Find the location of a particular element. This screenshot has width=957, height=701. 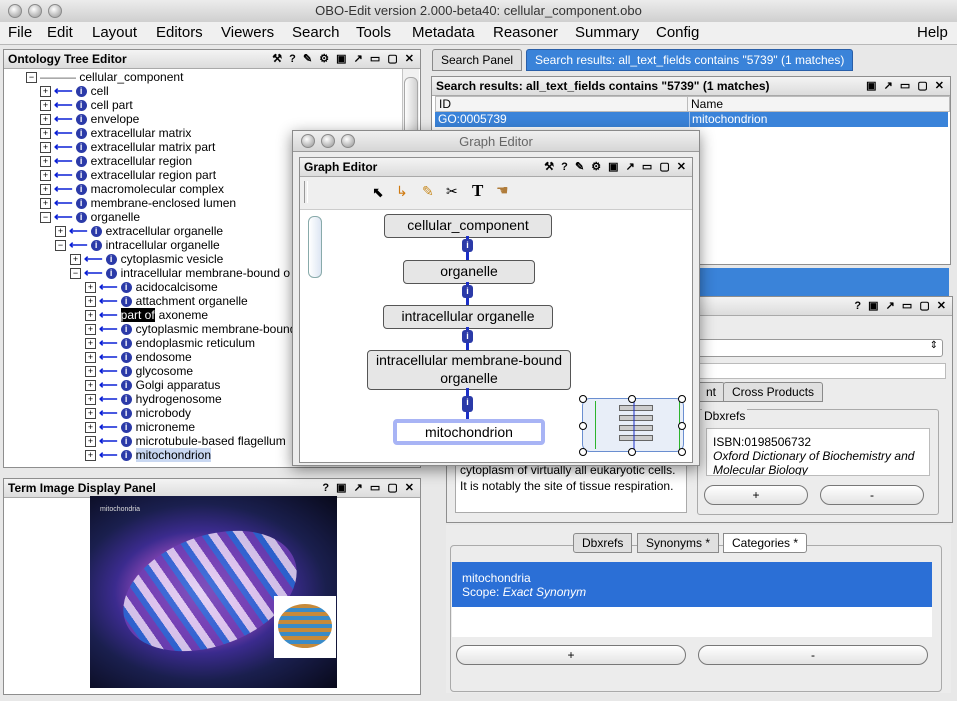

remove-synonym-button: - is located at coordinates (813, 655).